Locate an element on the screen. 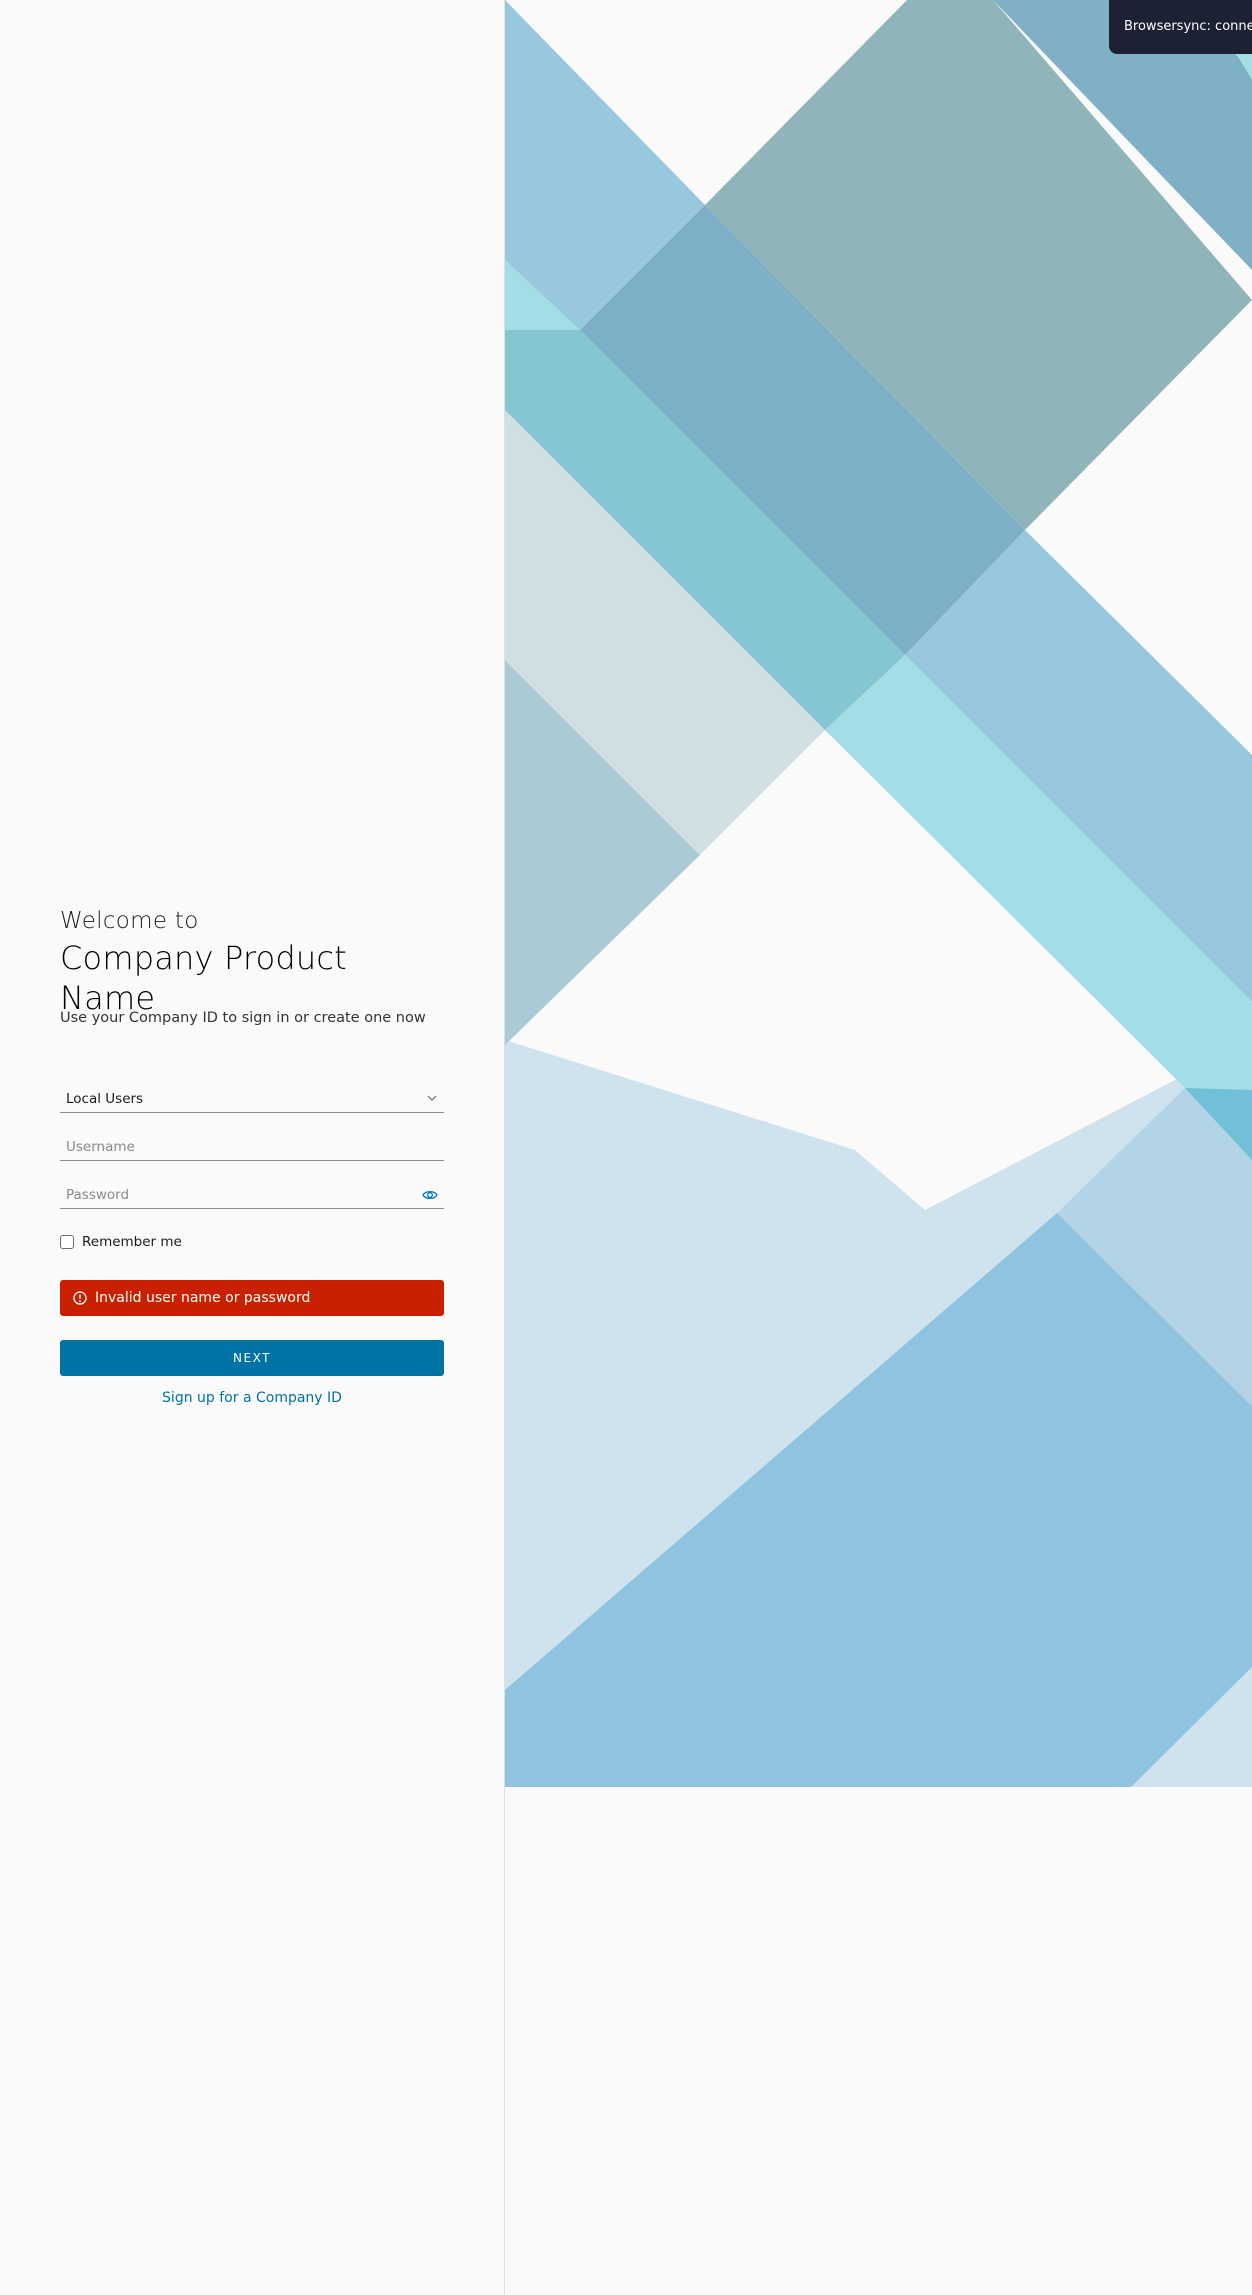 This screenshot has width=1252, height=2295. remember-me: Remember me is located at coordinates (121, 1242).